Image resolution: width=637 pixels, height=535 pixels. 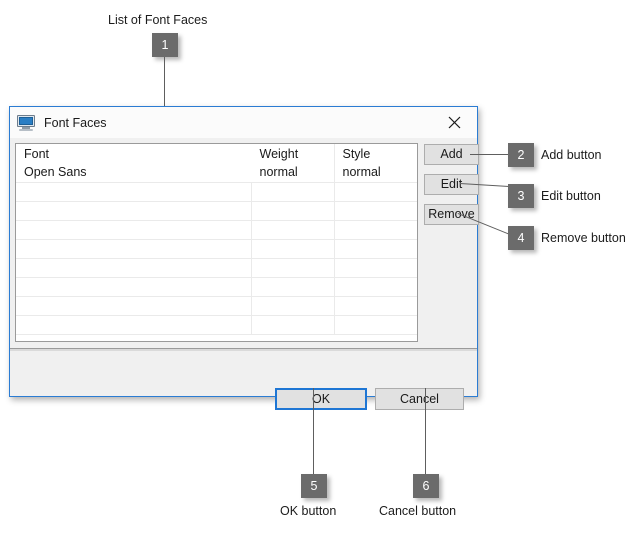 I want to click on annotation-label-4: Remove button, so click(x=583, y=238).